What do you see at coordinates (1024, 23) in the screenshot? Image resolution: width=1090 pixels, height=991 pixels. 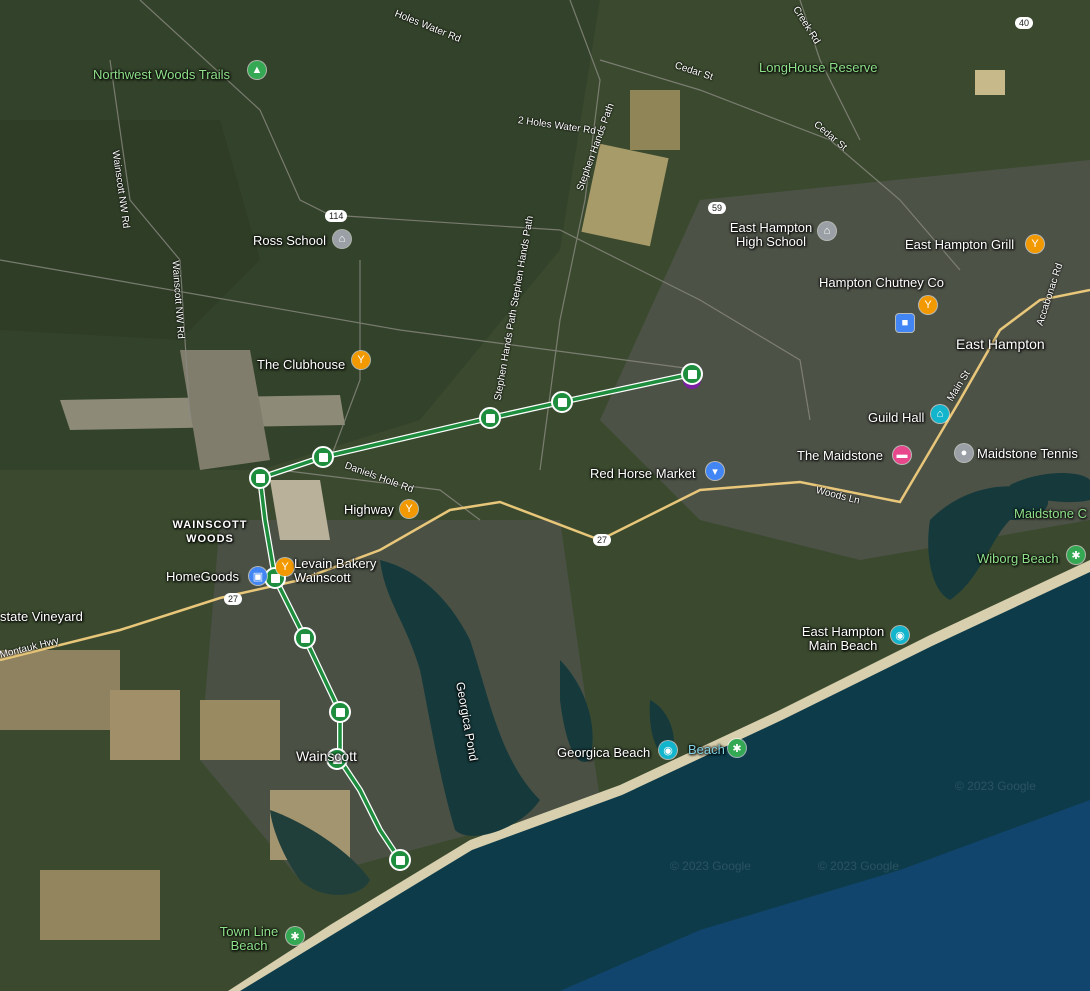 I see `route-shield: 40` at bounding box center [1024, 23].